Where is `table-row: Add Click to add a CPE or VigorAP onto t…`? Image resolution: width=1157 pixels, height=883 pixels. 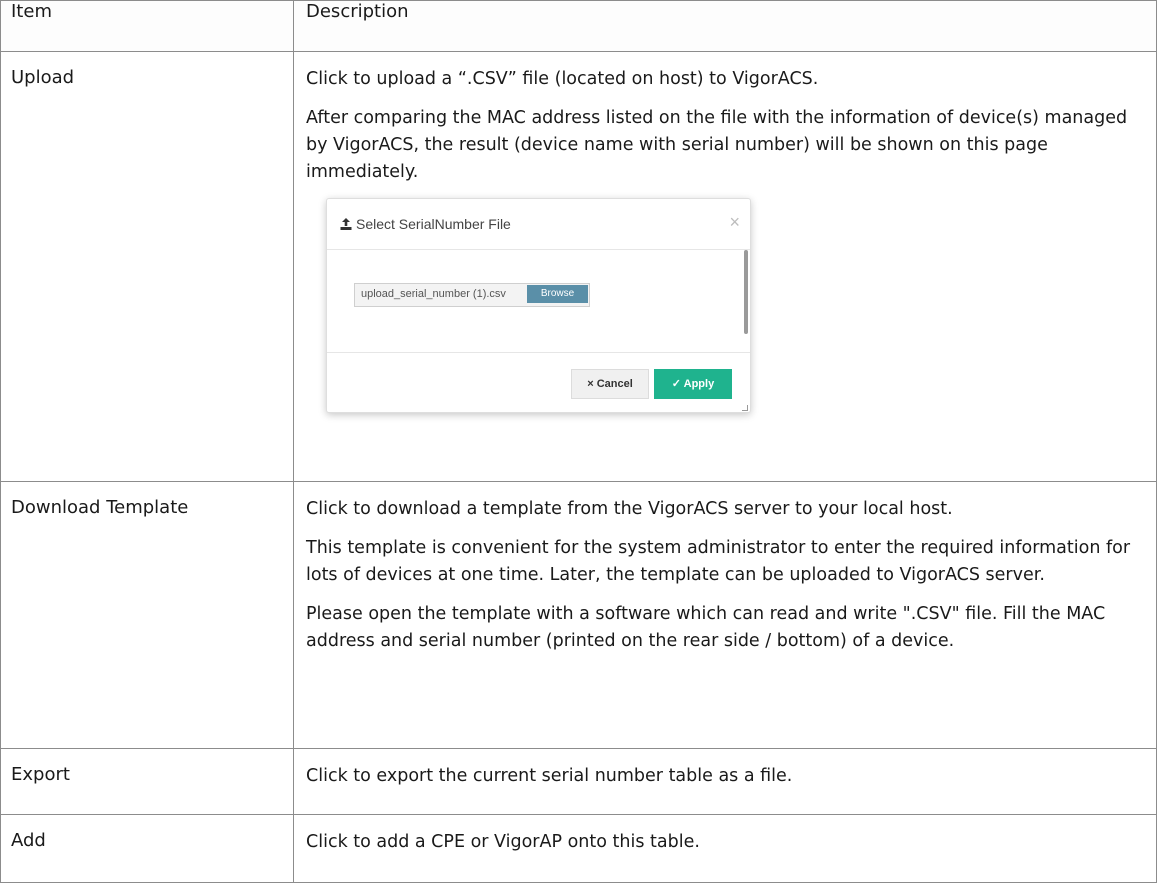 table-row: Add Click to add a CPE or VigorAP onto t… is located at coordinates (578, 848).